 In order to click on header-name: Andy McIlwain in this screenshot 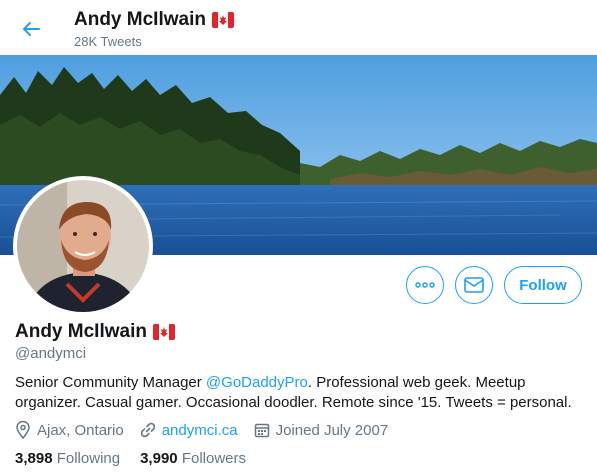, I will do `click(140, 19)`.